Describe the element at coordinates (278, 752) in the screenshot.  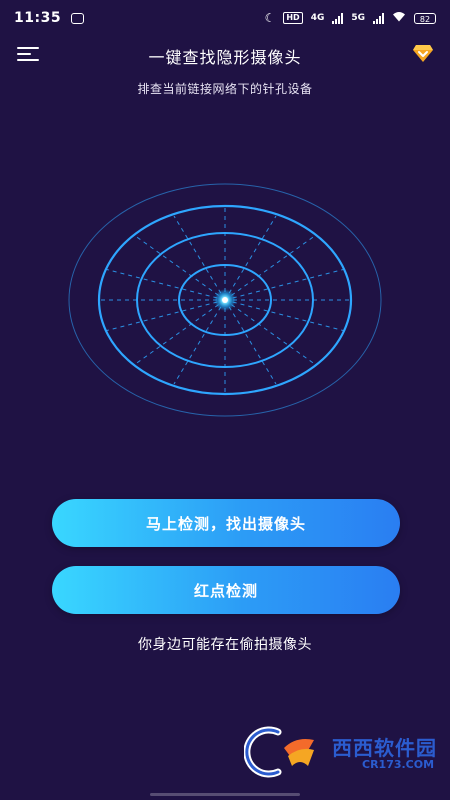
I see `watermark-emblem` at that location.